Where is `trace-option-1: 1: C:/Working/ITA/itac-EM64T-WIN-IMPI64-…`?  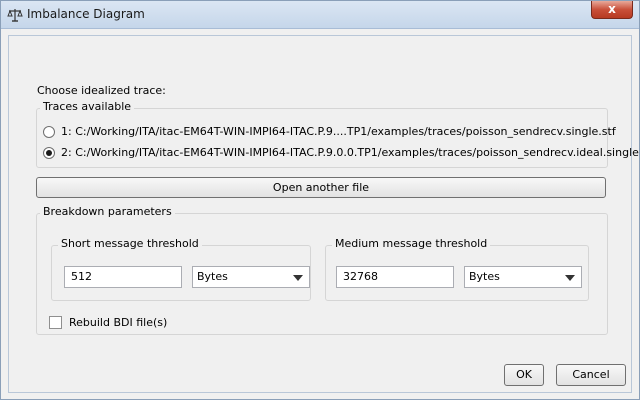 trace-option-1: 1: C:/Working/ITA/itac-EM64T-WIN-IMPI64-… is located at coordinates (329, 131).